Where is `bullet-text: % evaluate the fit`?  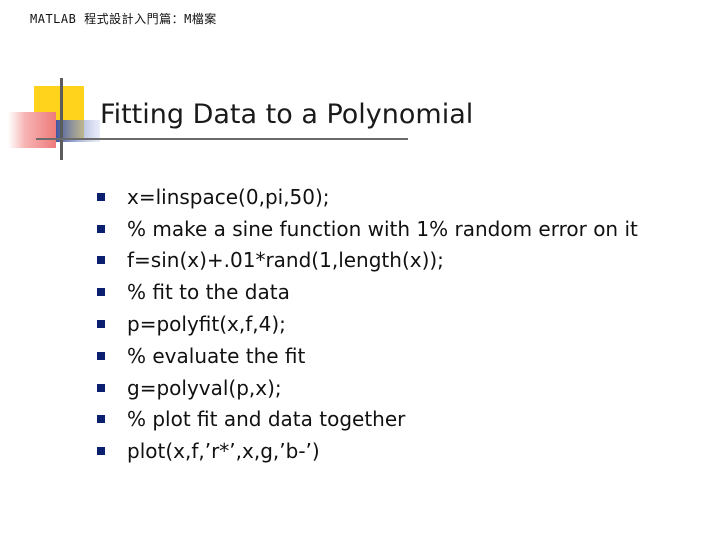 bullet-text: % evaluate the fit is located at coordinates (216, 355).